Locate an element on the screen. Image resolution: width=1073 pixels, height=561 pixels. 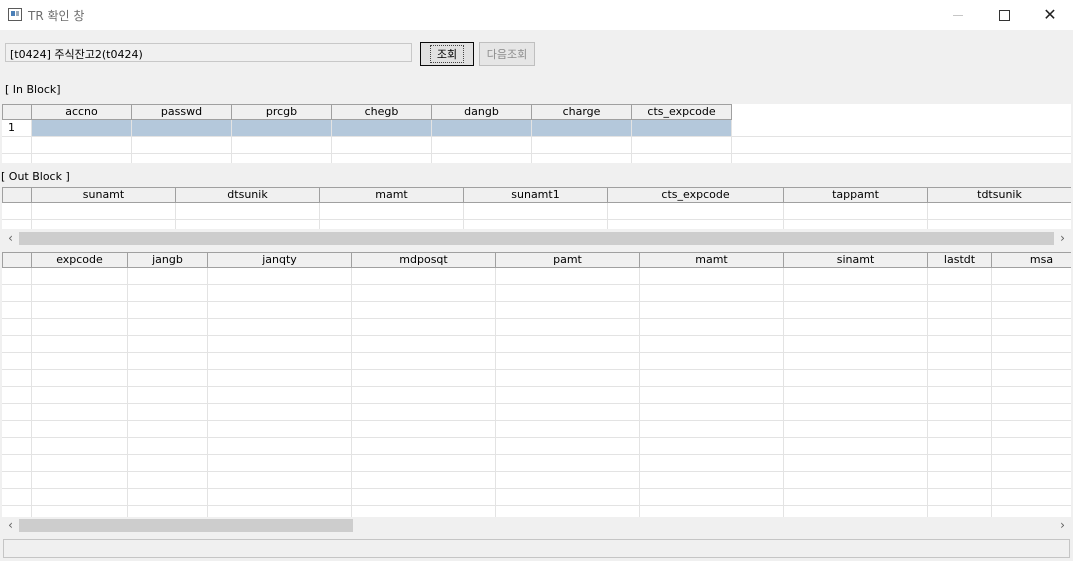
column-header-sunamt: sunamt is located at coordinates (104, 195).